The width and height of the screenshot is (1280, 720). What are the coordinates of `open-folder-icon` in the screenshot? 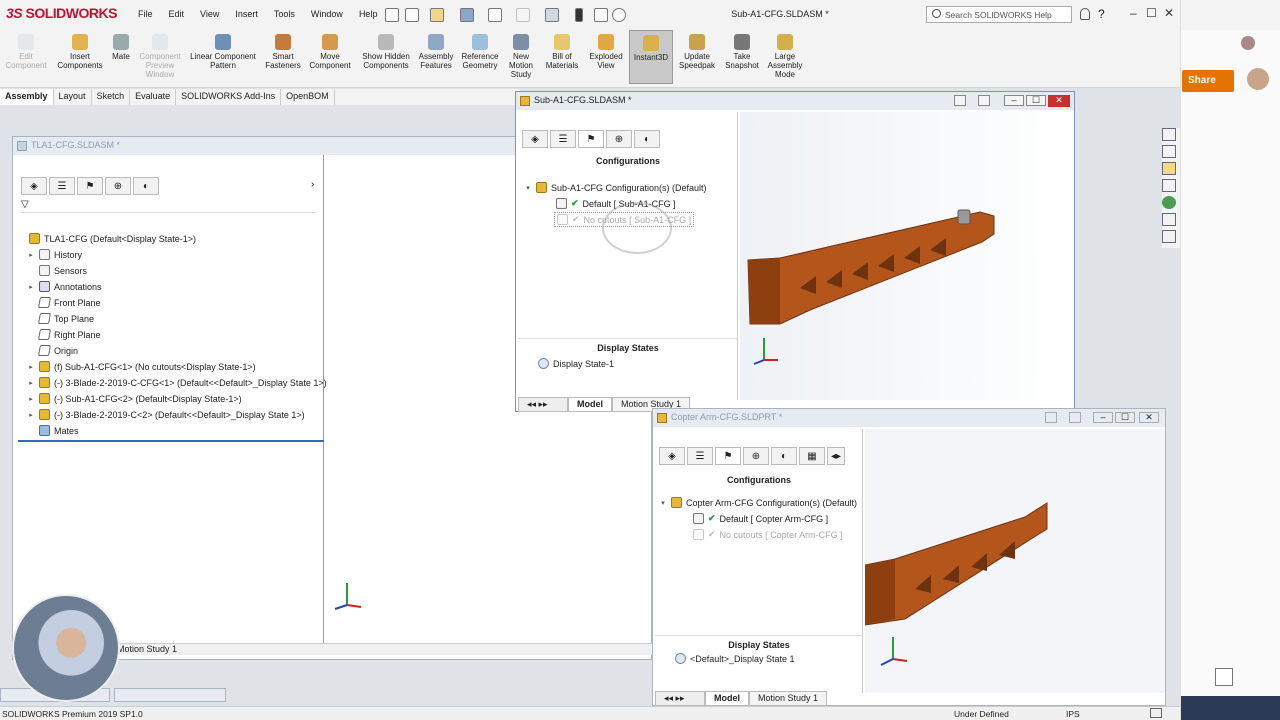 It's located at (437, 15).